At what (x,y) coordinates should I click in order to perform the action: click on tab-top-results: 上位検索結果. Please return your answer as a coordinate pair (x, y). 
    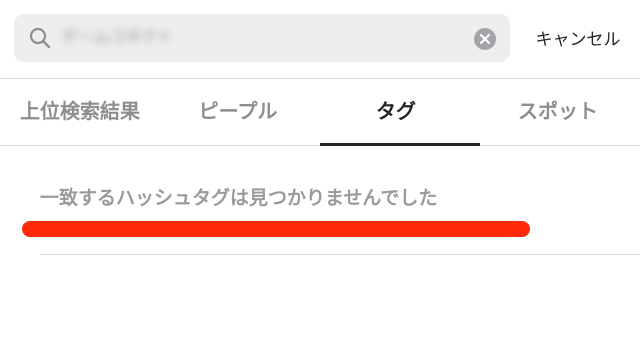
    Looking at the image, I should click on (80, 112).